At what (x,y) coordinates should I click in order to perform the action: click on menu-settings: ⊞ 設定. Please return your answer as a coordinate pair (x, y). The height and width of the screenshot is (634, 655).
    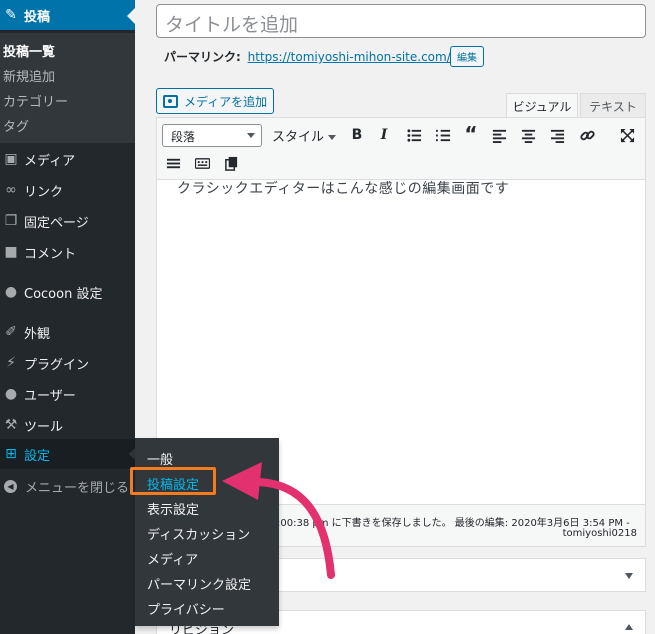
    Looking at the image, I should click on (68, 454).